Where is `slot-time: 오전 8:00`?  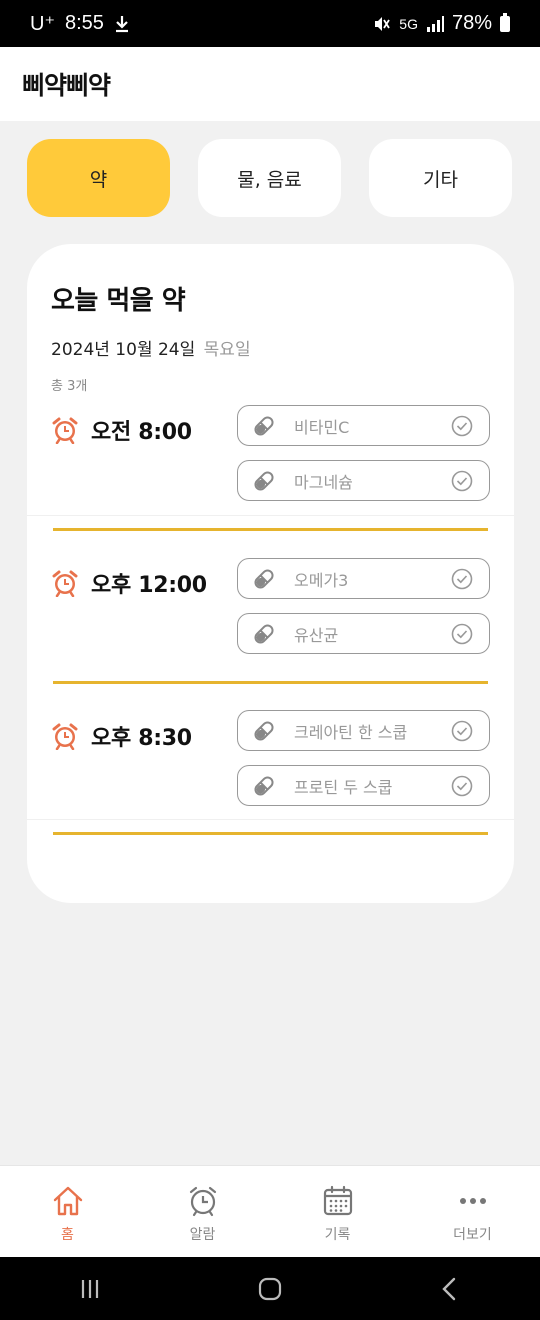
slot-time: 오전 8:00 is located at coordinates (121, 430).